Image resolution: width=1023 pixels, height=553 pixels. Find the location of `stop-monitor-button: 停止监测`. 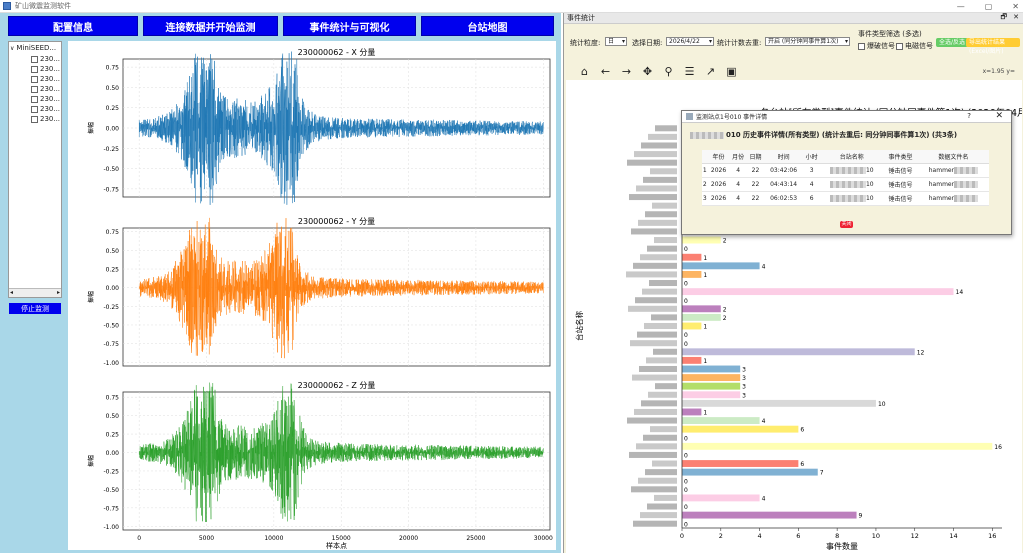

stop-monitor-button: 停止监测 is located at coordinates (35, 308).